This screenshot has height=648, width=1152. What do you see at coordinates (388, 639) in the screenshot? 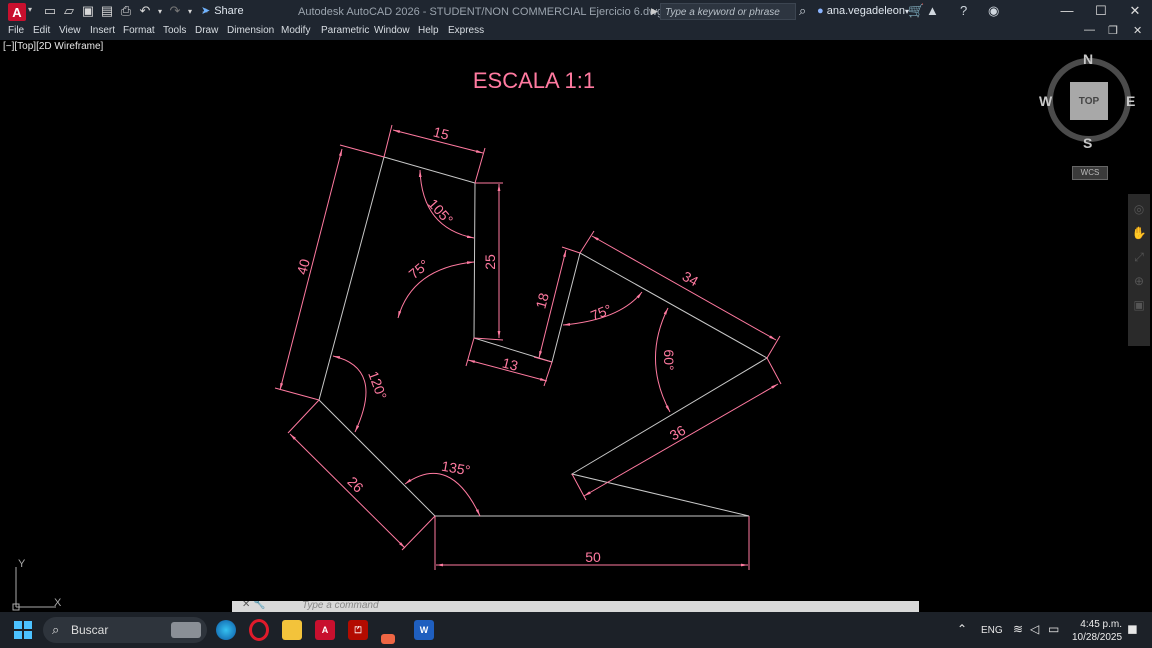
I see `snipping-tool-icon` at bounding box center [388, 639].